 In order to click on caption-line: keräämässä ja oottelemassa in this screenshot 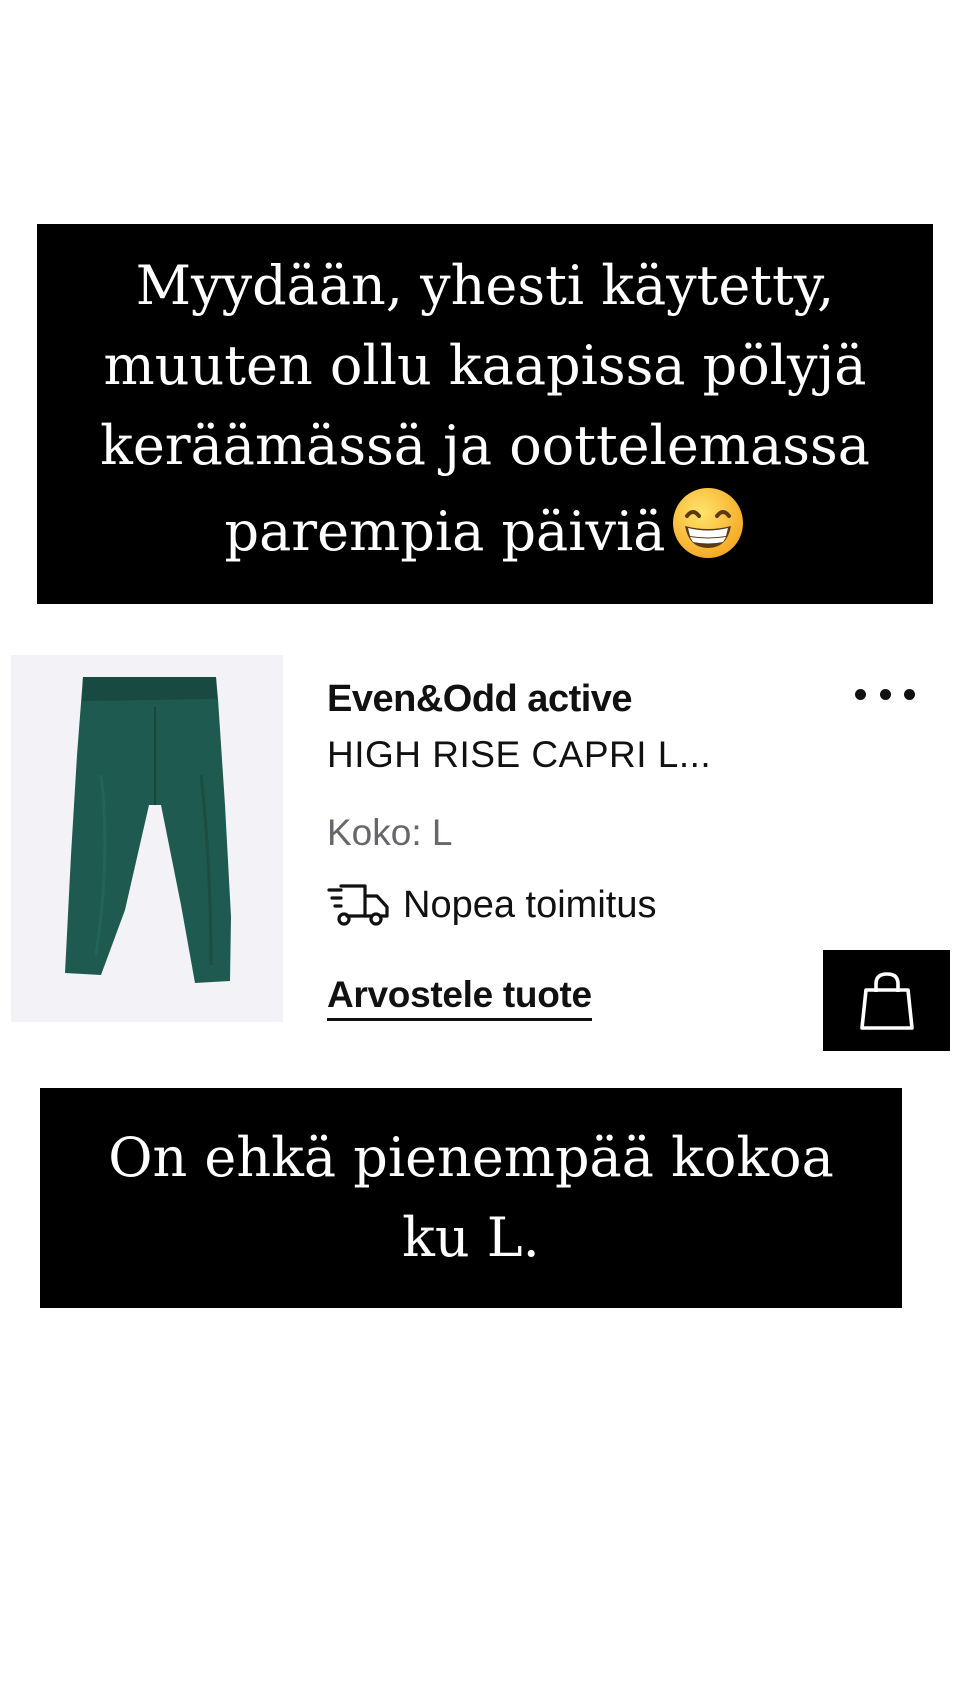, I will do `click(485, 445)`.